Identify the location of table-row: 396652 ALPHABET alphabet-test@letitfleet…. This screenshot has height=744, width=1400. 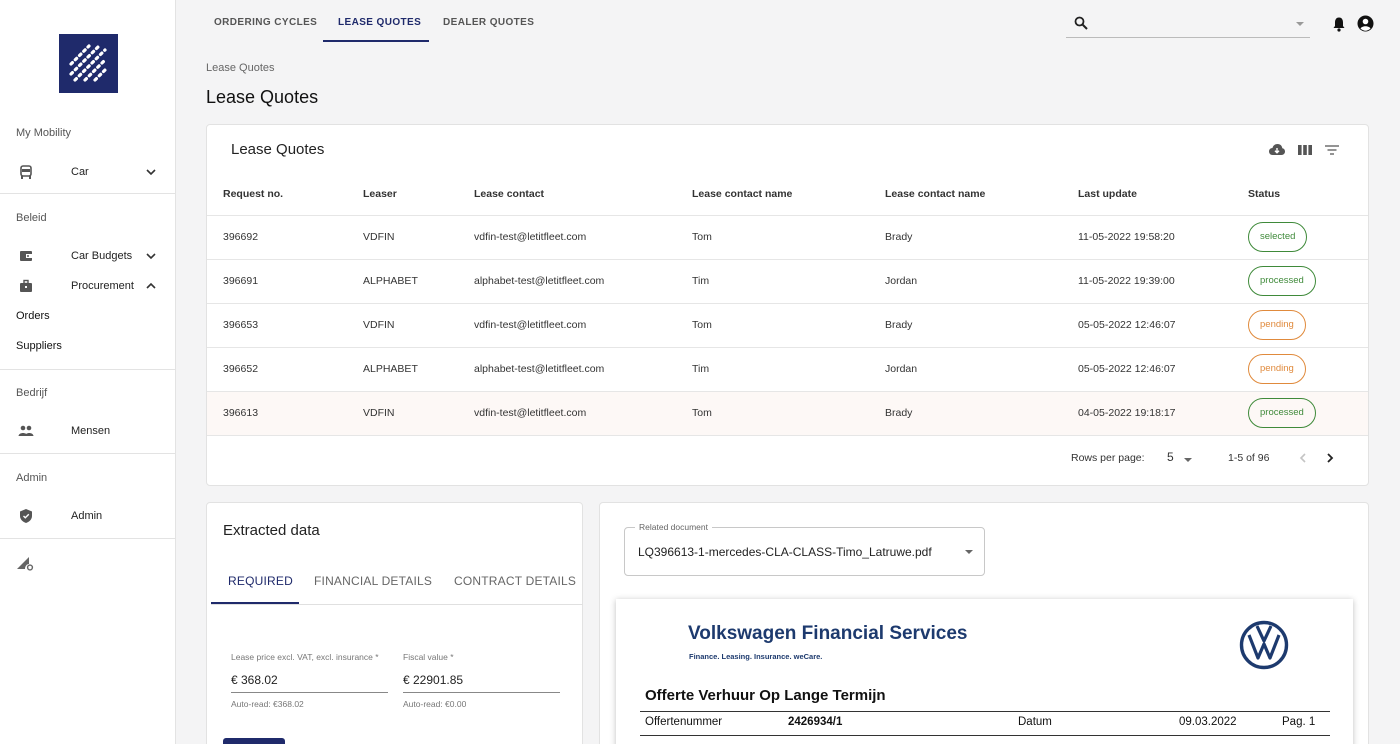
(787, 369).